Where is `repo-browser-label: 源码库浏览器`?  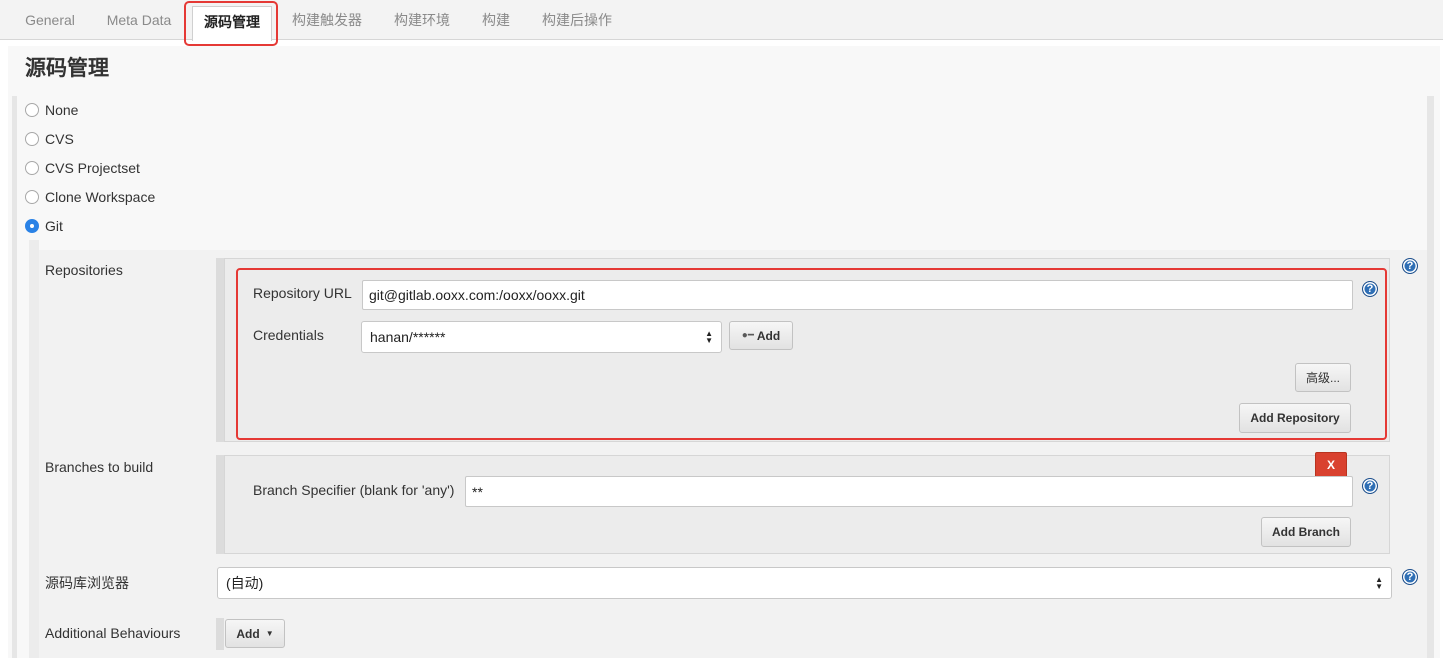
repo-browser-label: 源码库浏览器 is located at coordinates (87, 583).